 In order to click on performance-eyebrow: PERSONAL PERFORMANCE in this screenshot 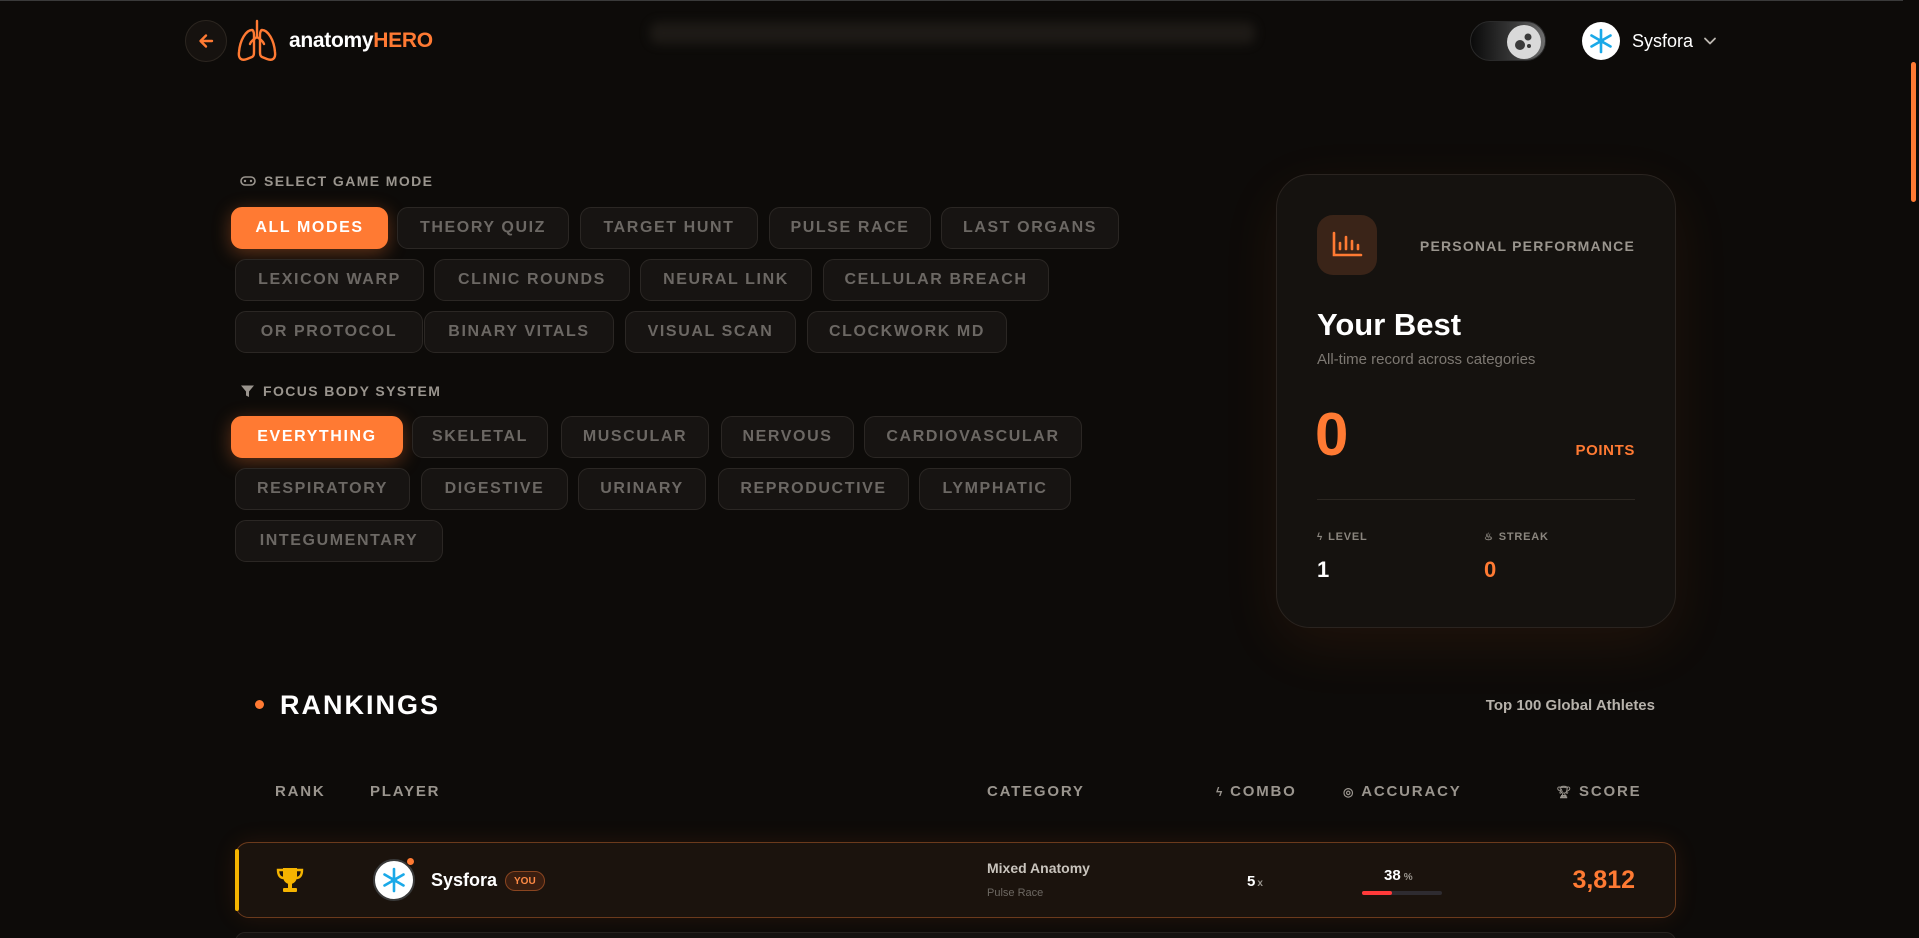, I will do `click(1527, 246)`.